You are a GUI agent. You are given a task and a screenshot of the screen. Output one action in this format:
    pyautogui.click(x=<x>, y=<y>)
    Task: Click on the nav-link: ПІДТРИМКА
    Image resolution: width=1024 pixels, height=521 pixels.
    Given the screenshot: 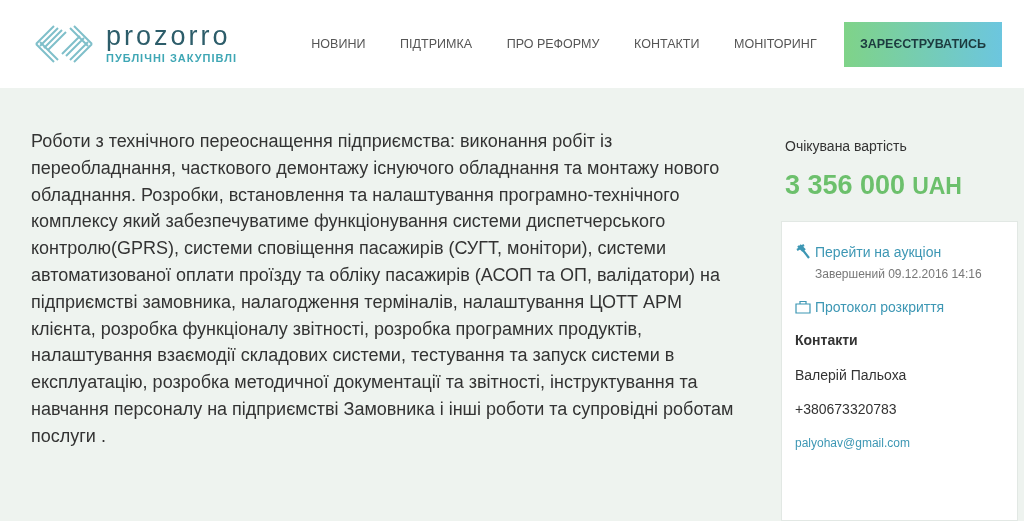 What is the action you would take?
    pyautogui.click(x=436, y=44)
    